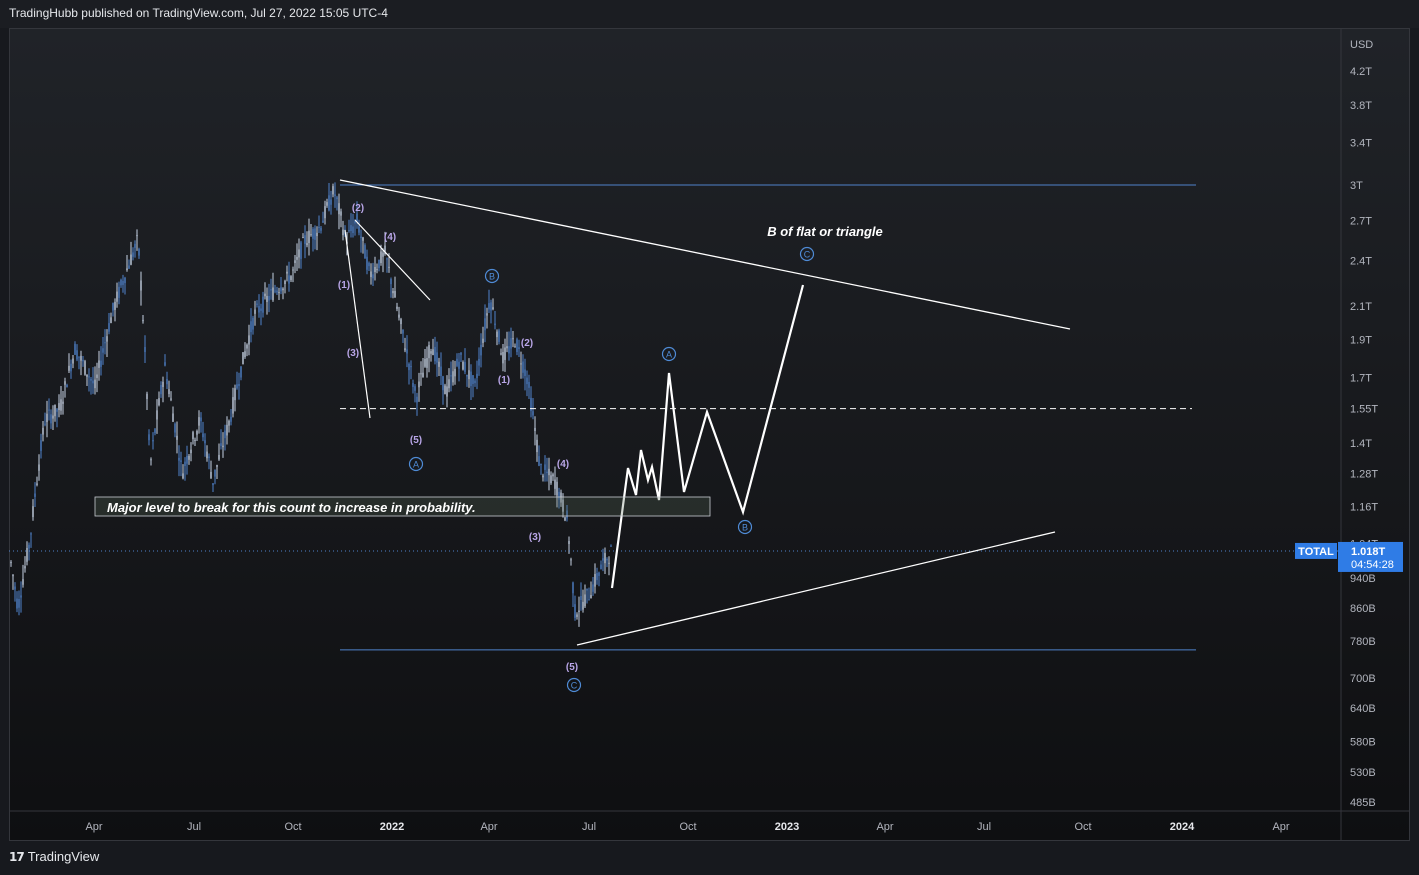 The height and width of the screenshot is (875, 1419). I want to click on price-tick-label: 2.4T, so click(1361, 262).